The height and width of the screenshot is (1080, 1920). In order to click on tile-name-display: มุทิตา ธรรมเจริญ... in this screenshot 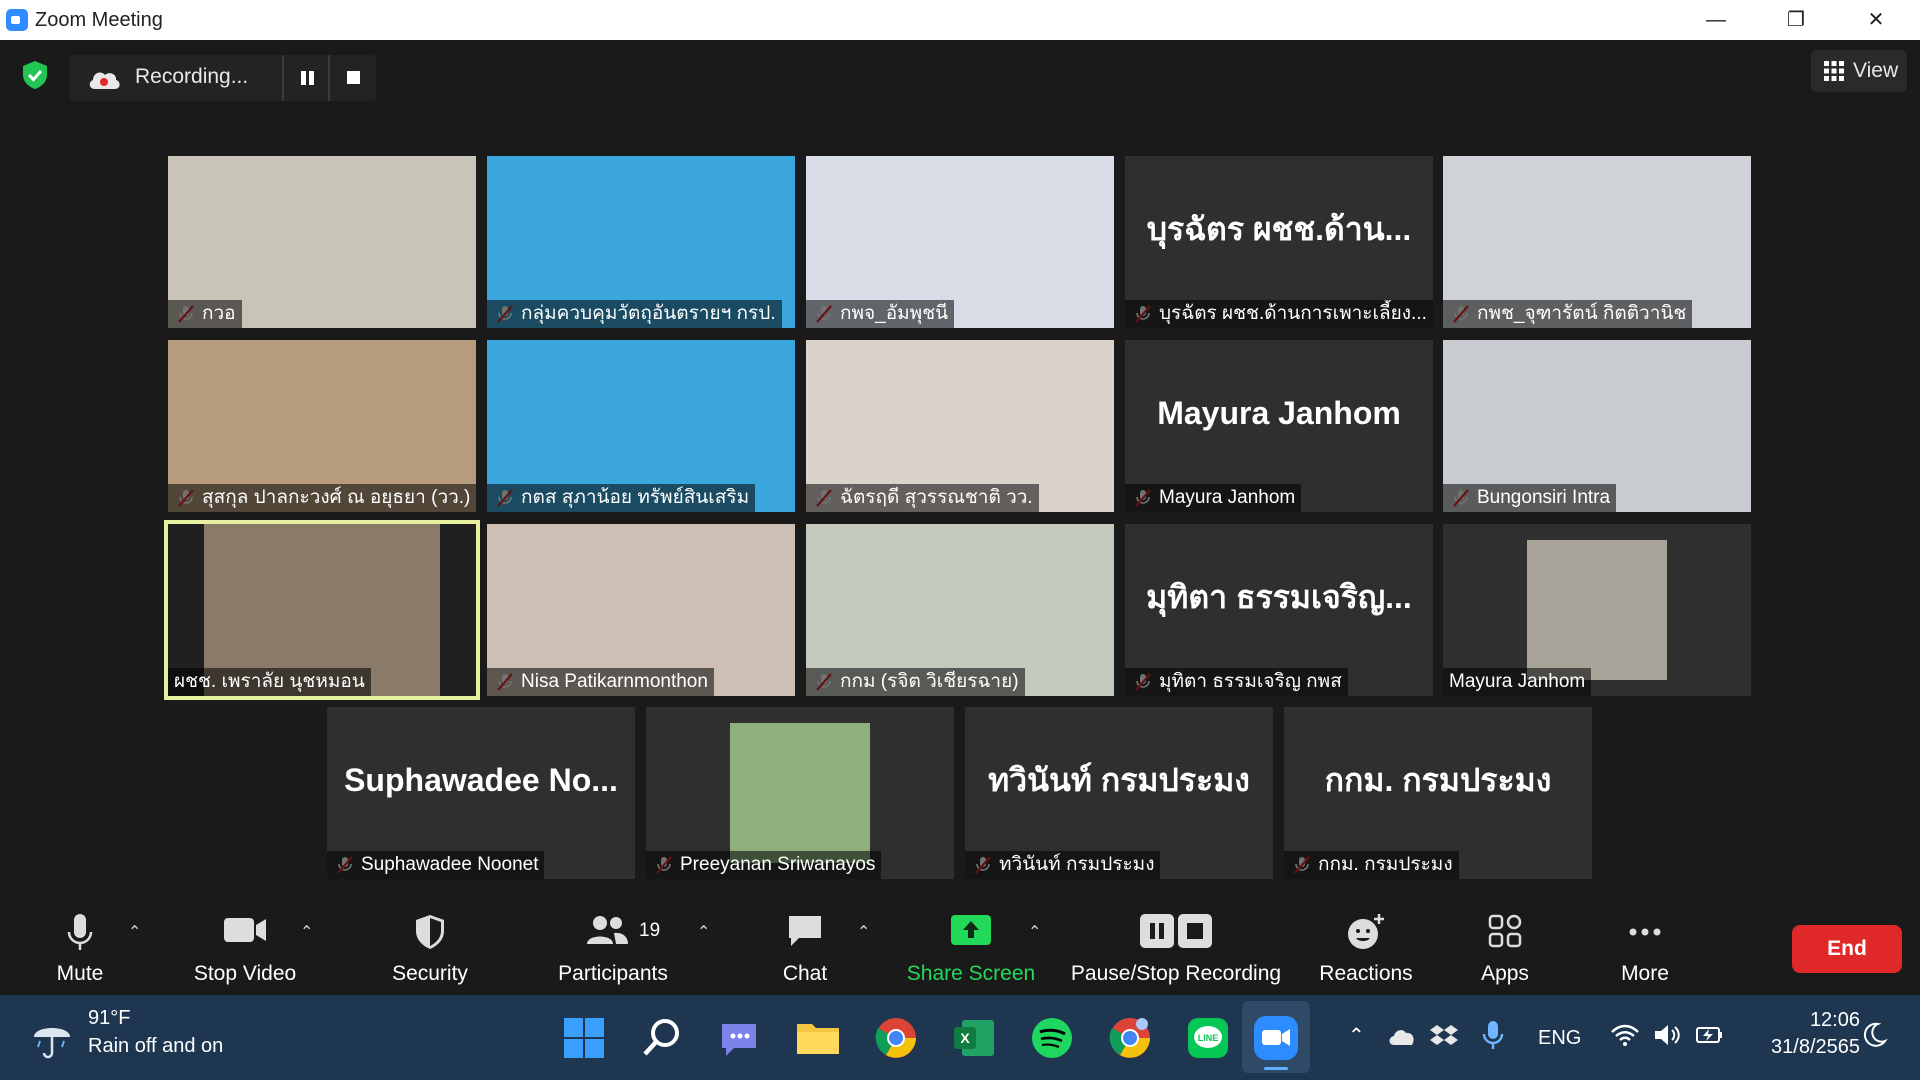, I will do `click(1279, 596)`.